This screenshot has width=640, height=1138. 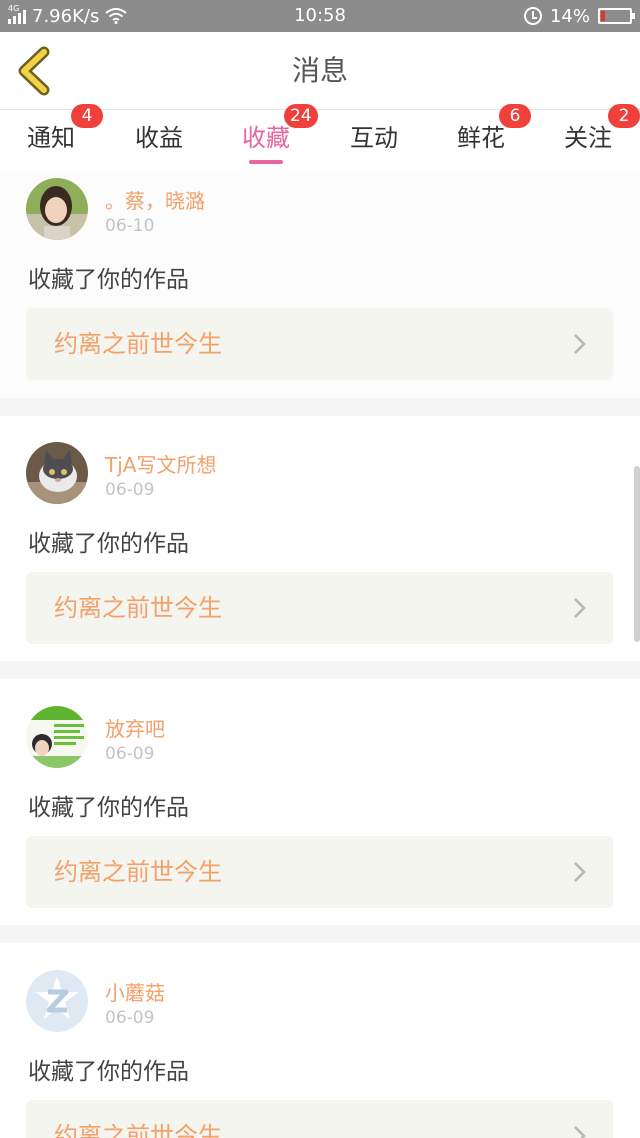 What do you see at coordinates (320, 16) in the screenshot?
I see `status-bar: 4G 7.96K/s 10:58 14%` at bounding box center [320, 16].